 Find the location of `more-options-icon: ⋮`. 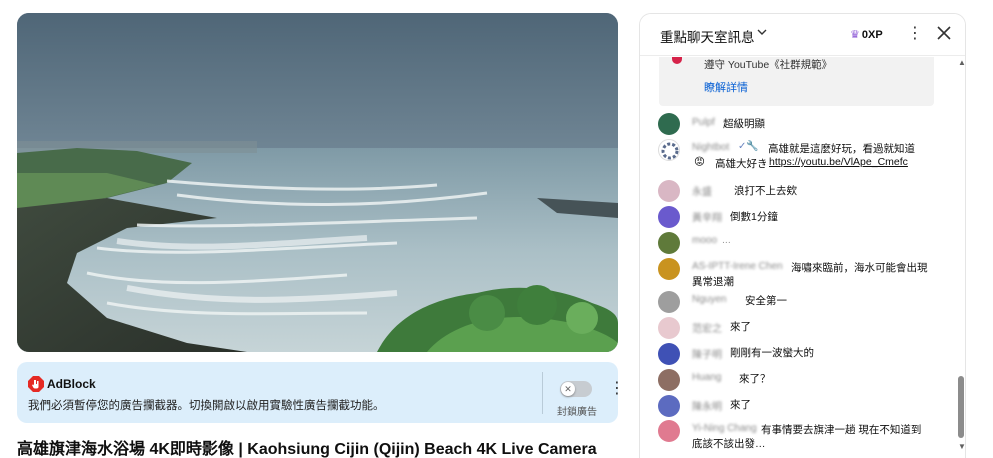

more-options-icon: ⋮ is located at coordinates (915, 34).